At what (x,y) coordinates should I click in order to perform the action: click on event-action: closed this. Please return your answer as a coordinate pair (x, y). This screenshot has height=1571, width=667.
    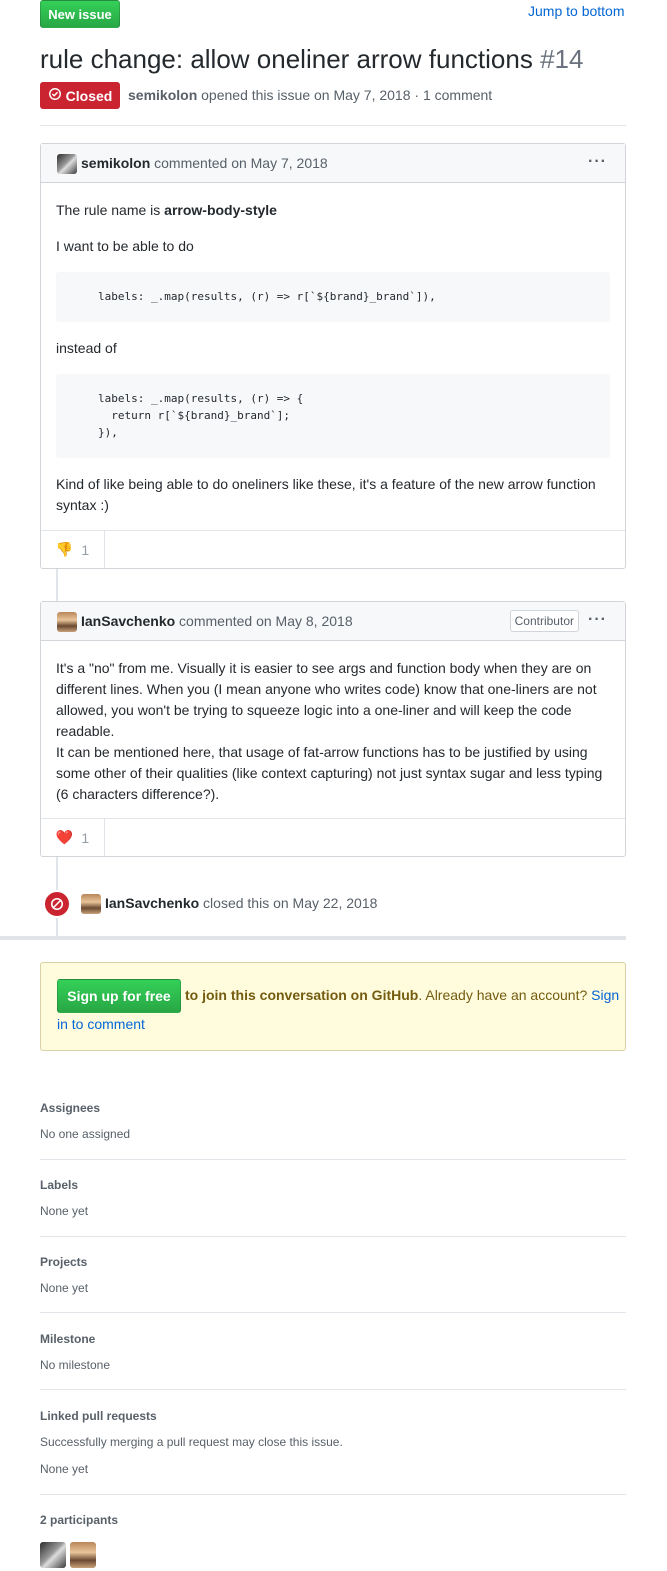
    Looking at the image, I should click on (236, 903).